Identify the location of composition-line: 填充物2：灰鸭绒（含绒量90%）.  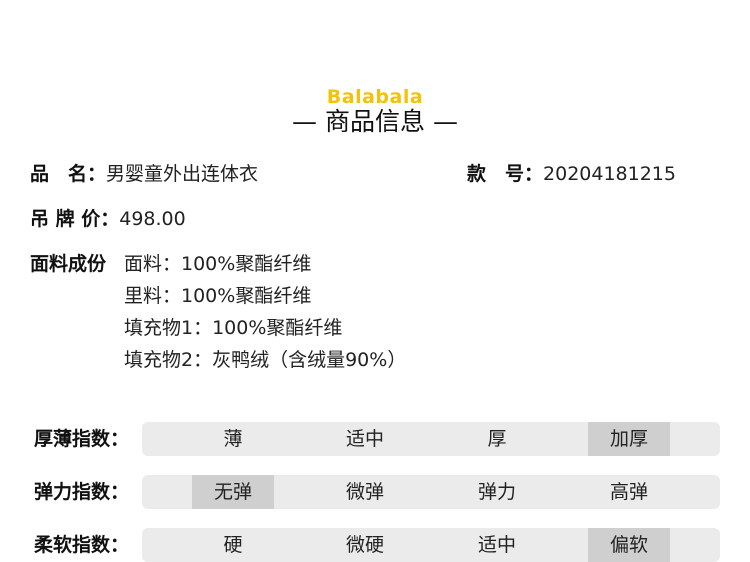
(265, 360).